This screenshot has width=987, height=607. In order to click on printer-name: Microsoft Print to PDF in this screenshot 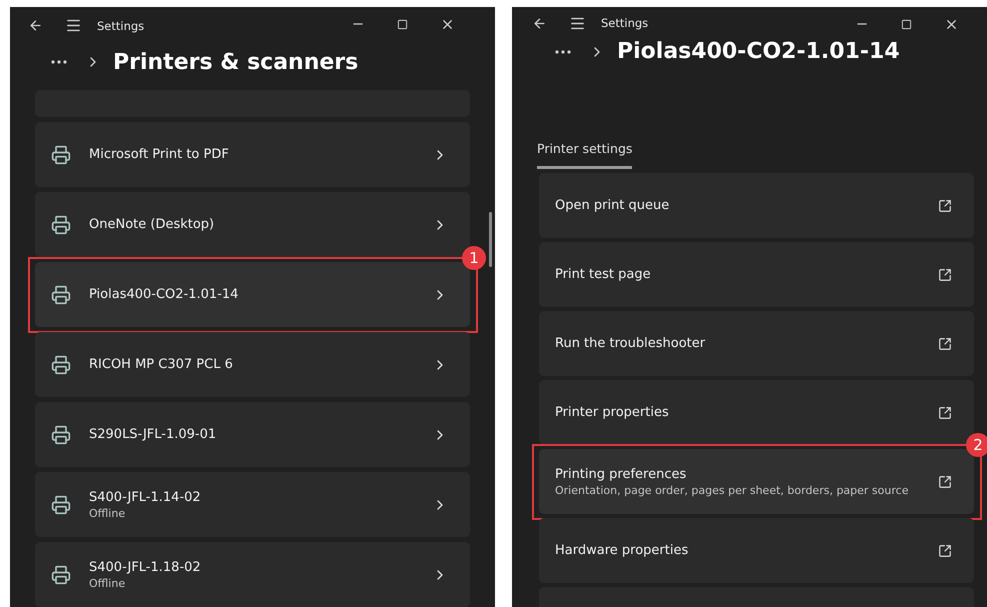, I will do `click(159, 154)`.